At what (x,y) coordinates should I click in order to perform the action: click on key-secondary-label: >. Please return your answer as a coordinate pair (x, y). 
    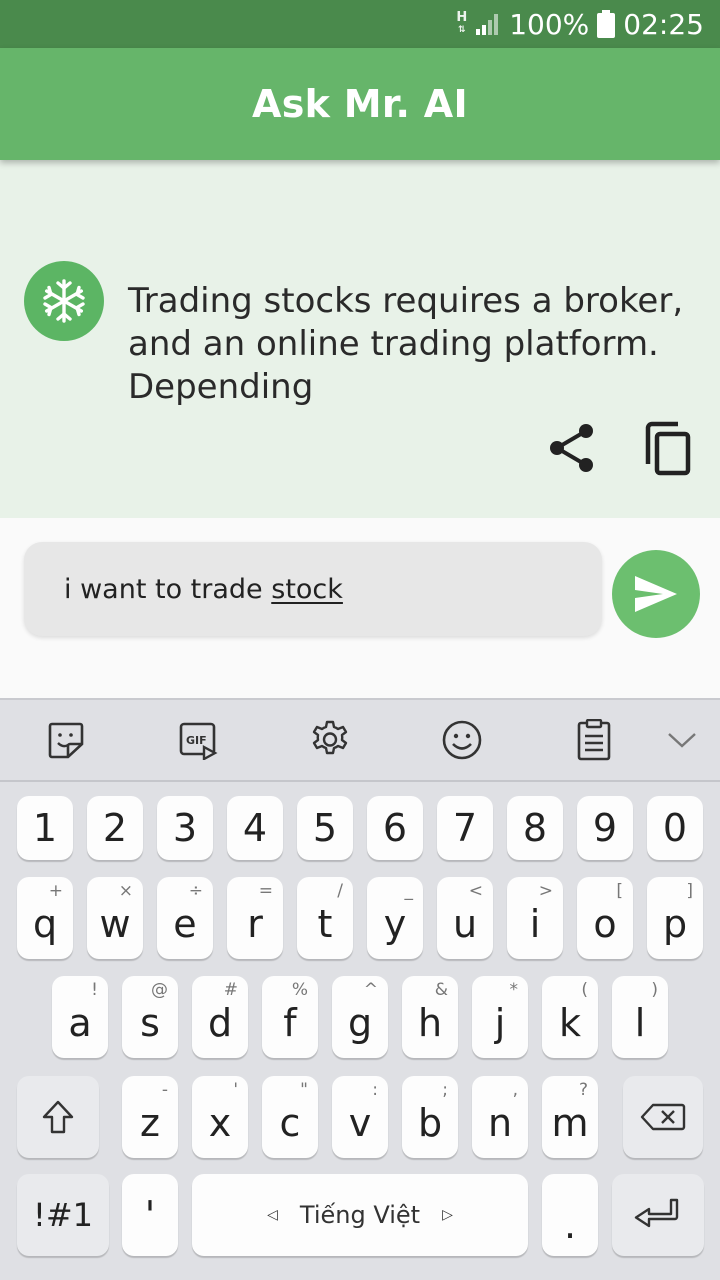
    Looking at the image, I should click on (545, 891).